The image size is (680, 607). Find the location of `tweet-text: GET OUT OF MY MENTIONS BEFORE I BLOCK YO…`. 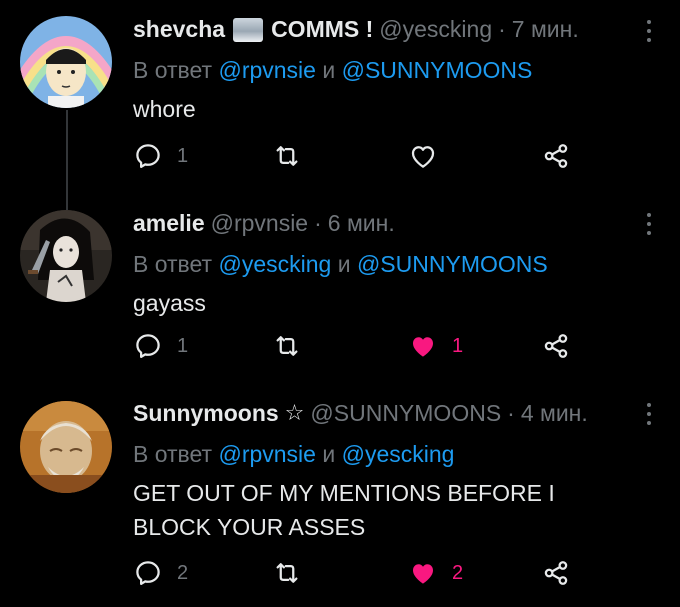

tweet-text: GET OUT OF MY MENTIONS BEFORE I BLOCK YO… is located at coordinates (378, 510).